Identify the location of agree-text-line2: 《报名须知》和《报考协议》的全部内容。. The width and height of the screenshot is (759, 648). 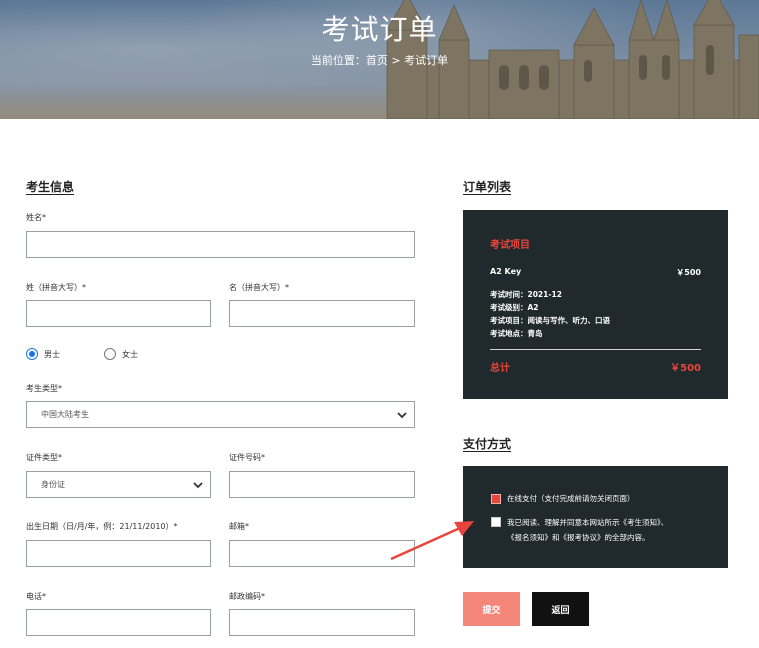
(578, 537).